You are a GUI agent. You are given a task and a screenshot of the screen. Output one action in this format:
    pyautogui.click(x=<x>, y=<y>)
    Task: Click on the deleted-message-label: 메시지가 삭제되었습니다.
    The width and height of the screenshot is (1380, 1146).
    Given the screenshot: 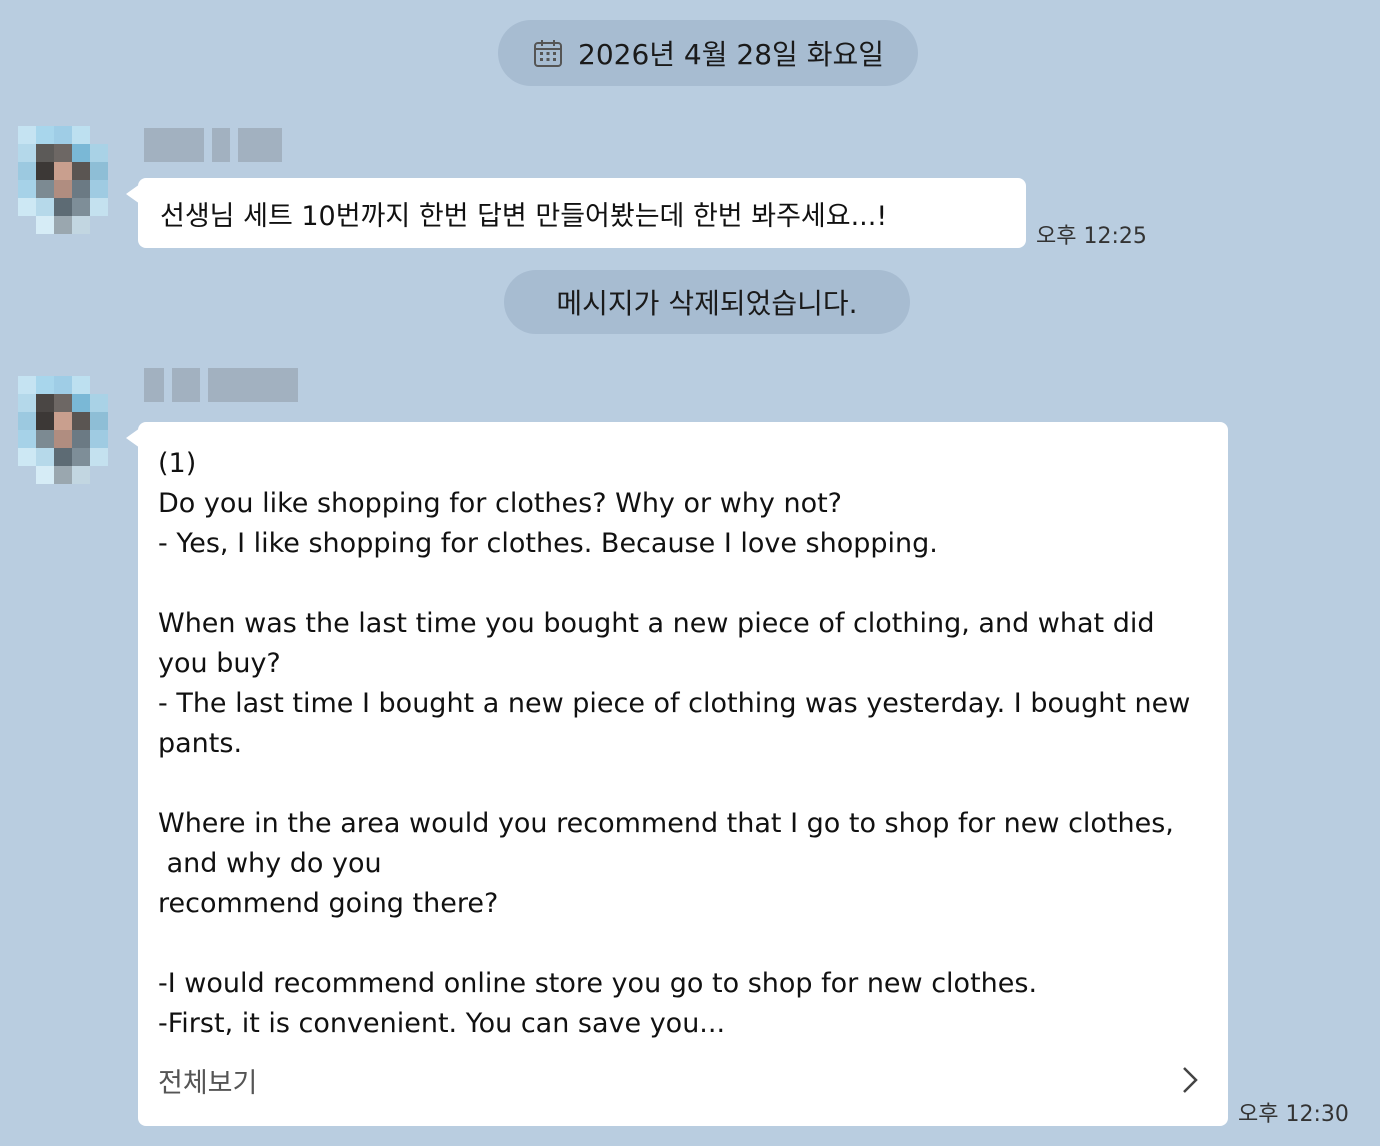 What is the action you would take?
    pyautogui.click(x=707, y=303)
    